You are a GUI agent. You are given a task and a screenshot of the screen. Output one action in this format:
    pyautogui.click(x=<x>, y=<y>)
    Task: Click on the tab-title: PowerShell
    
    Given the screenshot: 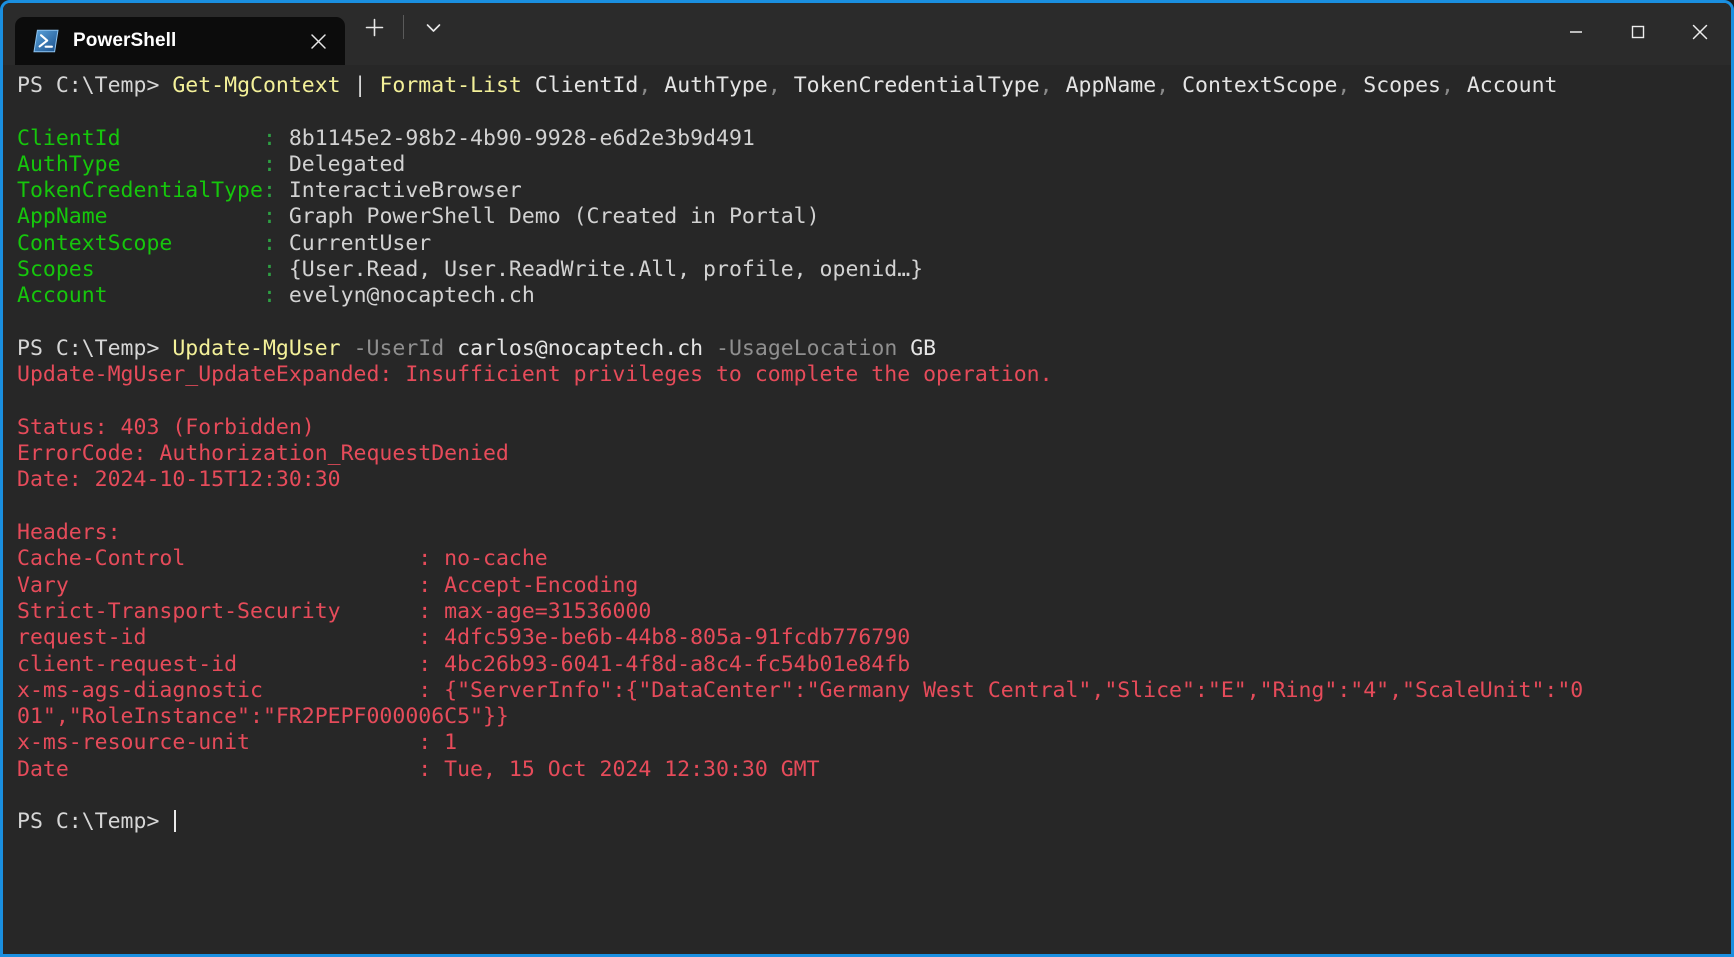 What is the action you would take?
    pyautogui.click(x=125, y=40)
    